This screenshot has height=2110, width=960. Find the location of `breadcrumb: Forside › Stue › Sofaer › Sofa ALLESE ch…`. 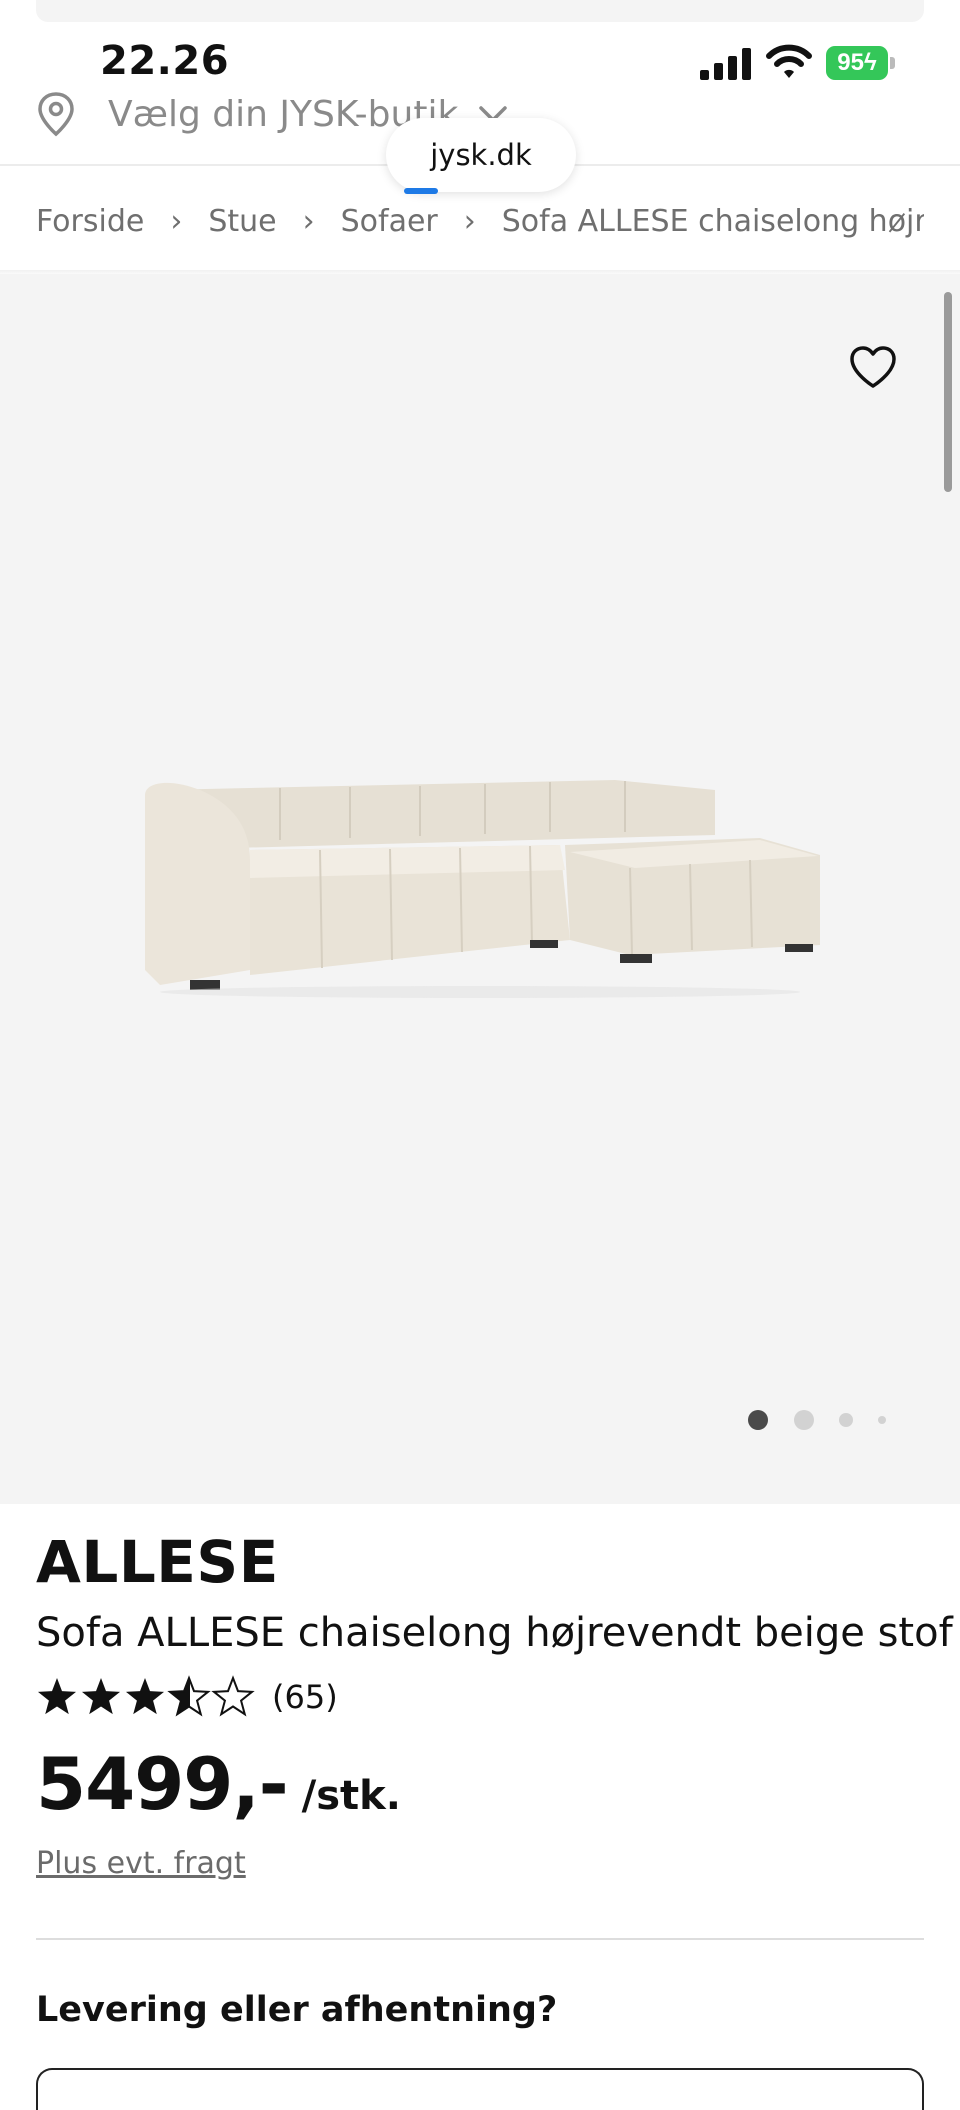

breadcrumb: Forside › Stue › Sofaer › Sofa ALLESE ch… is located at coordinates (480, 221).